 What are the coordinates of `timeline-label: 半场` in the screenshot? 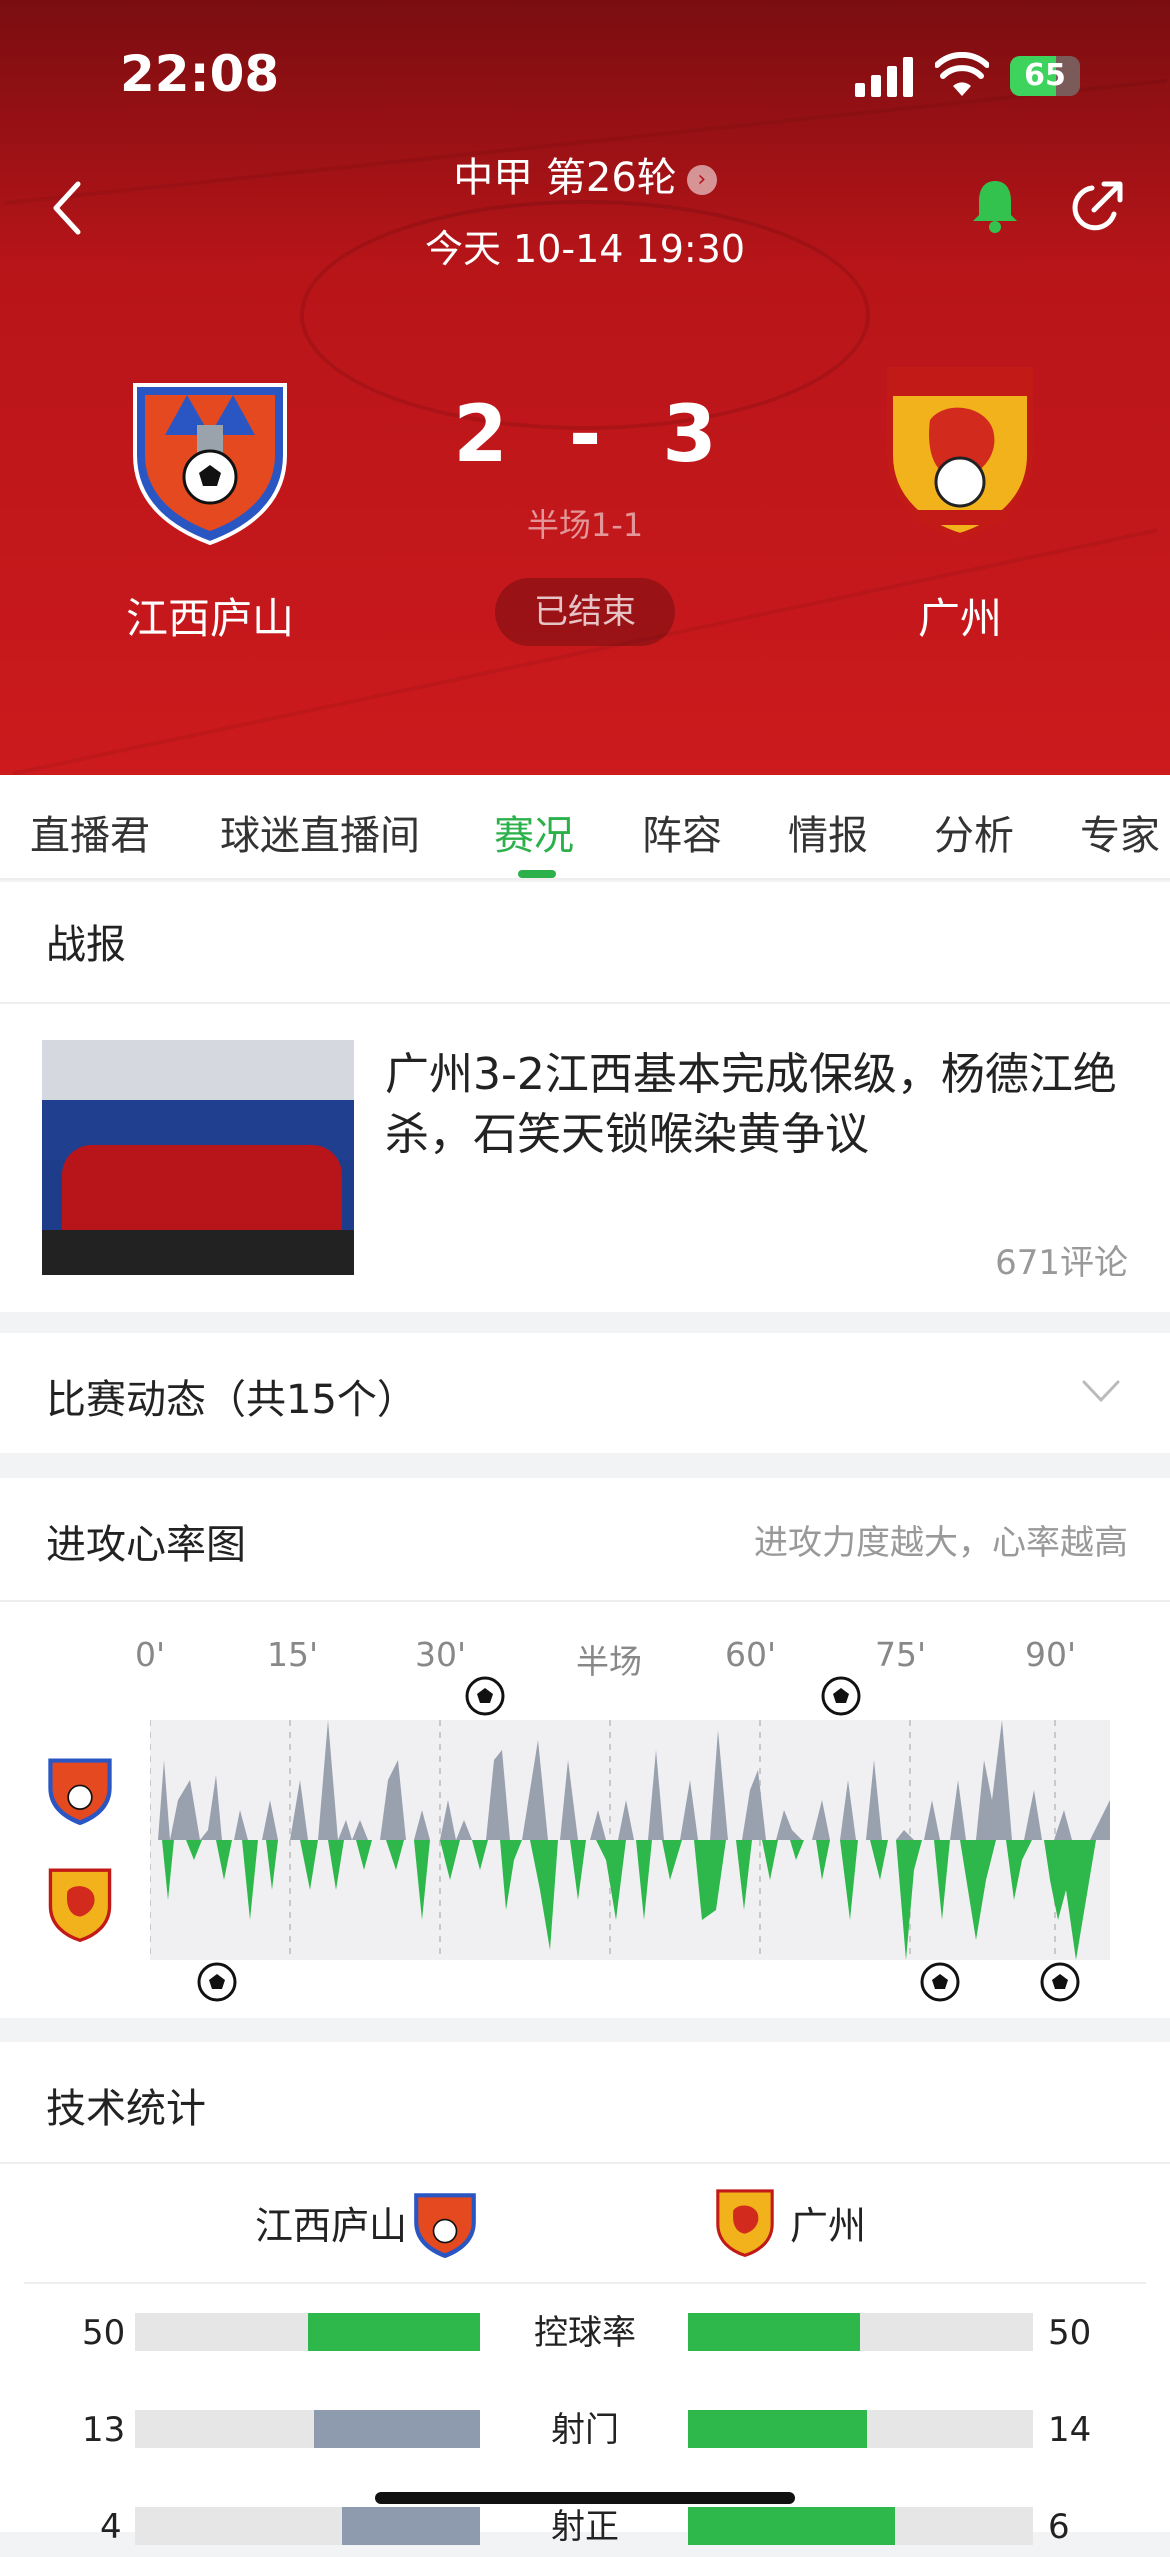 It's located at (609, 1661).